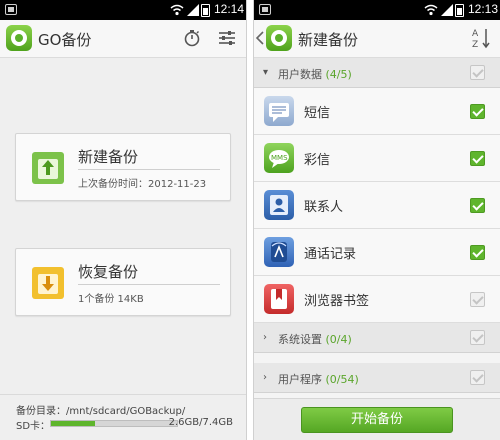 This screenshot has height=440, width=500. What do you see at coordinates (200, 422) in the screenshot?
I see `storage-usage: 2.6GB/7.4GB` at bounding box center [200, 422].